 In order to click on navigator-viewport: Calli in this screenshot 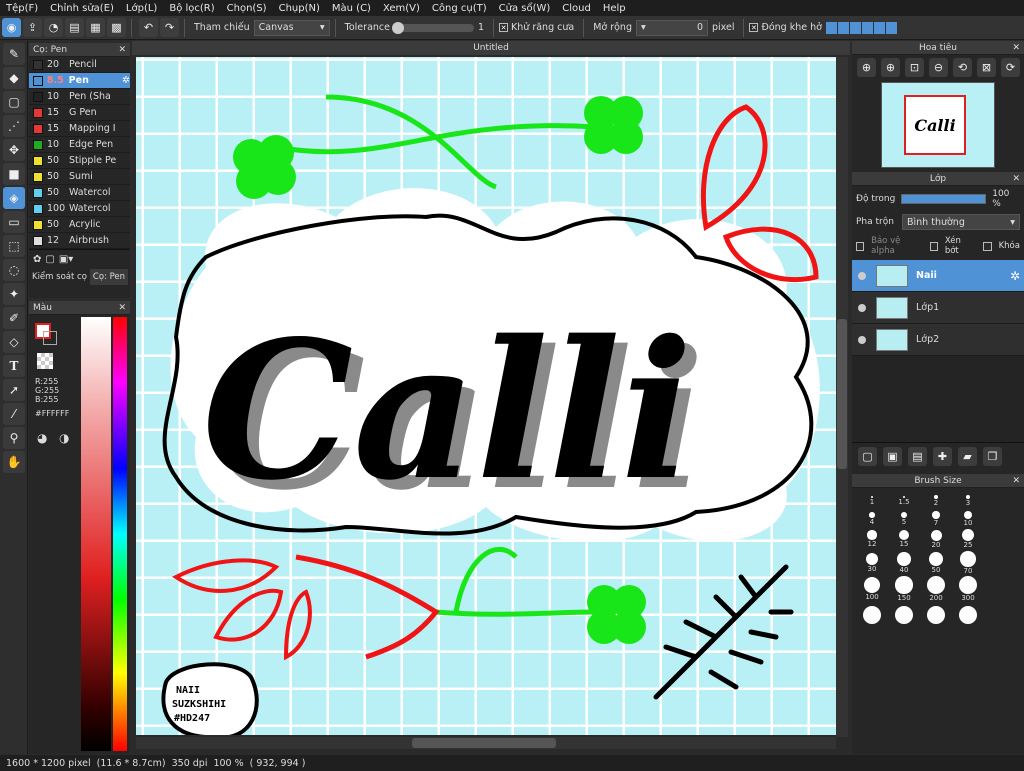, I will do `click(935, 125)`.